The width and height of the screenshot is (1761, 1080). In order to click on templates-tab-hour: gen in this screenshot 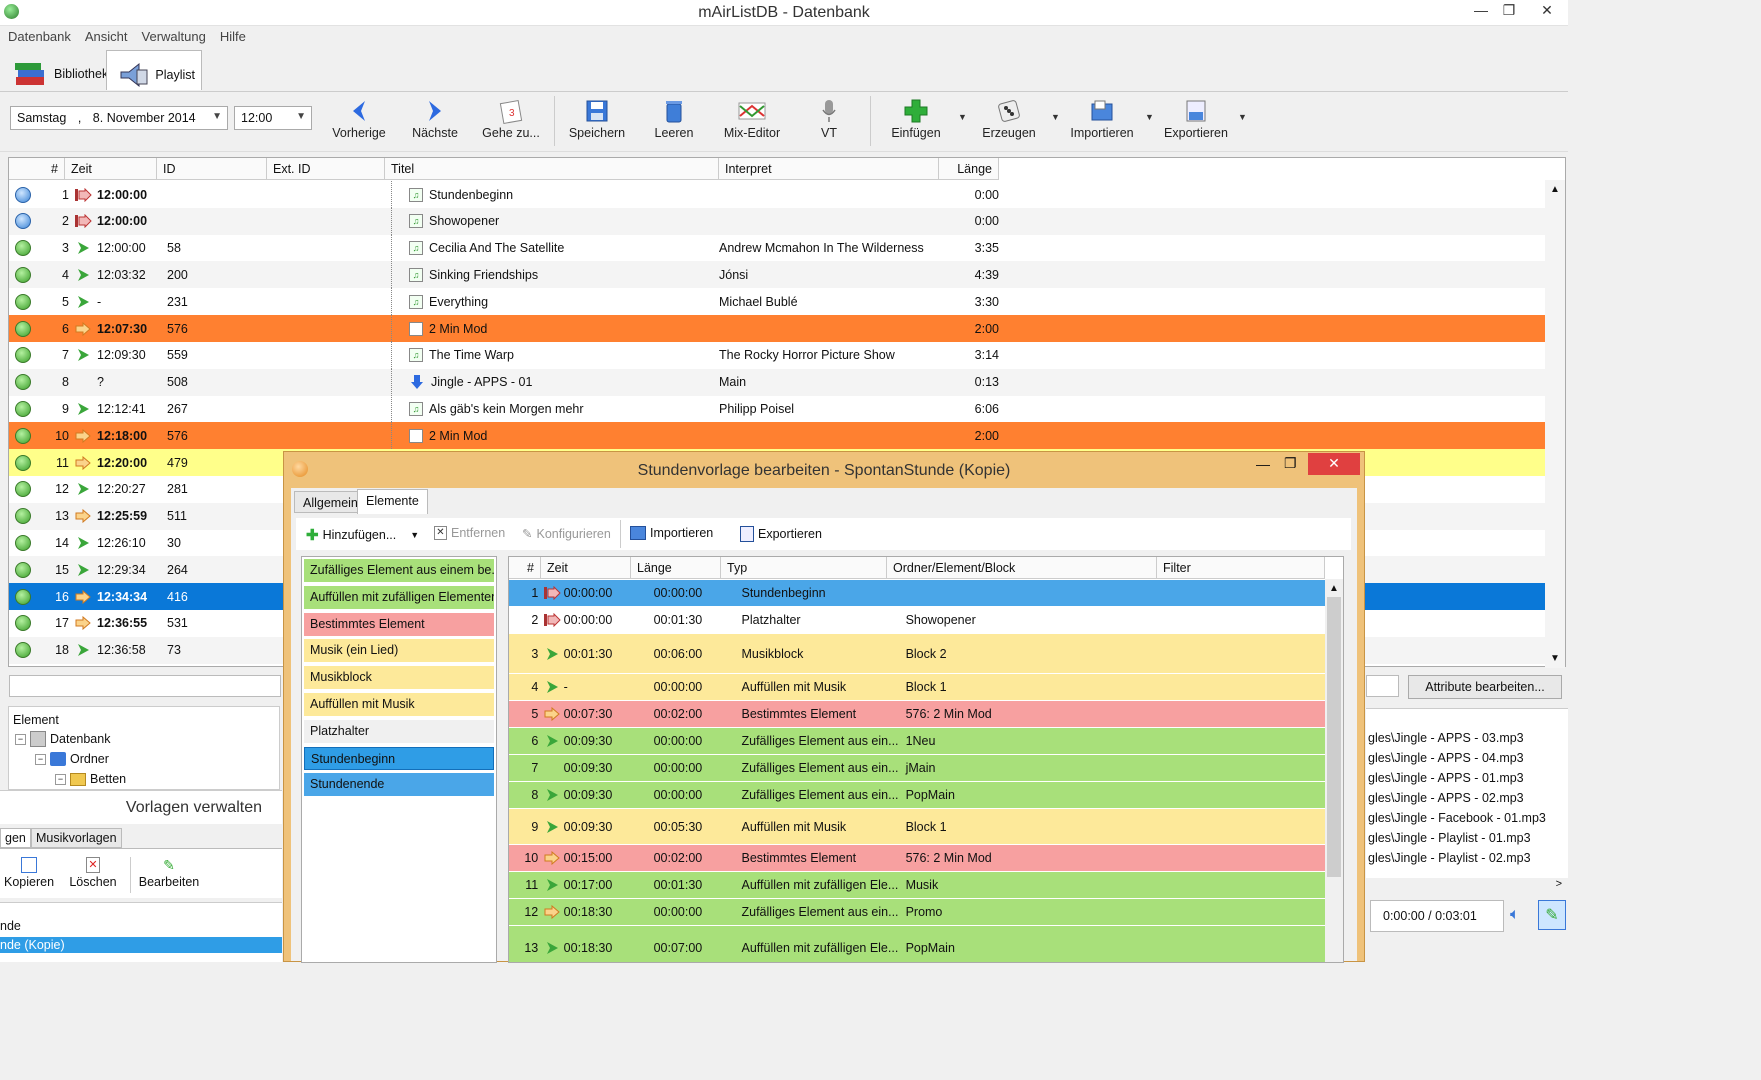, I will do `click(15, 838)`.